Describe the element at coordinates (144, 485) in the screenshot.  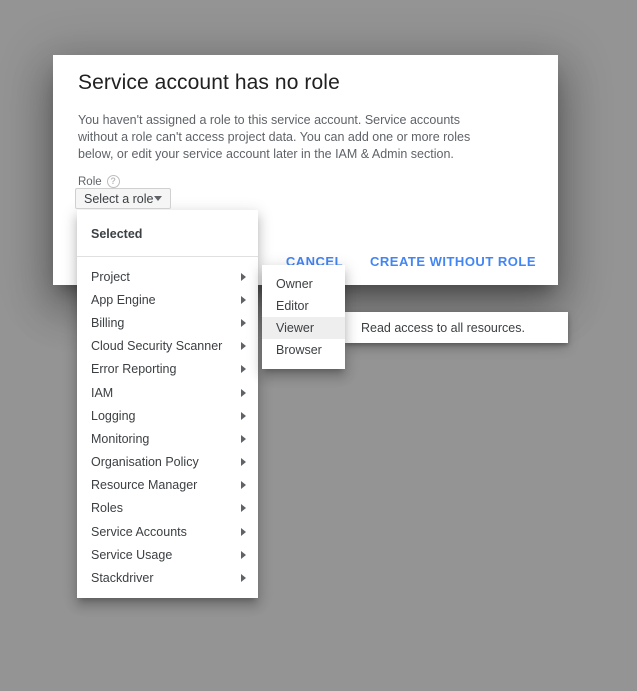
I see `menu-item-label: Resource Manager` at that location.